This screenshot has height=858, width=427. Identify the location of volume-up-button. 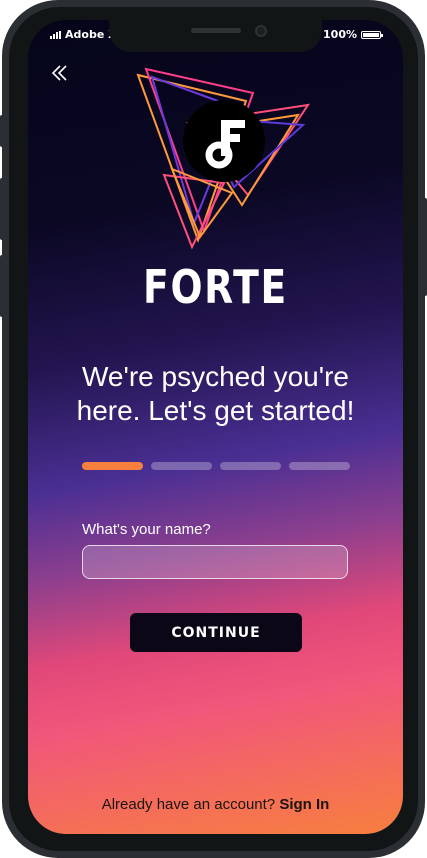
(2, 209).